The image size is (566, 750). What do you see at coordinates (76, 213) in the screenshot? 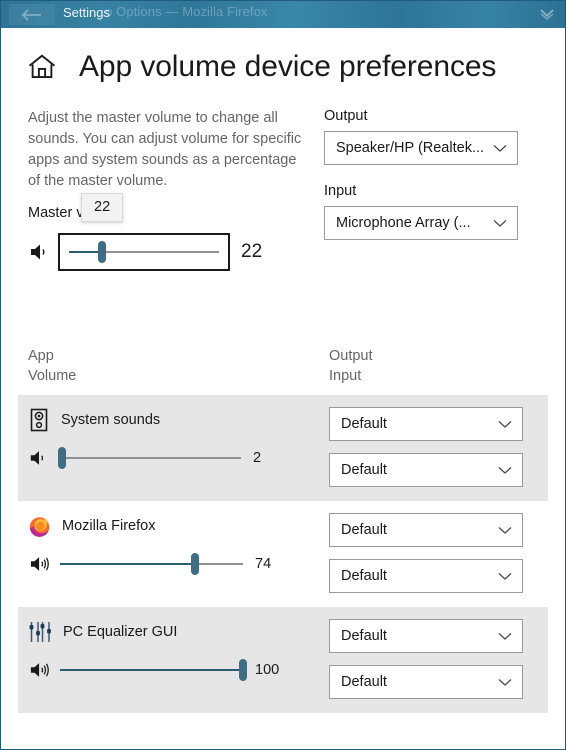
I see `master-volume-label: Master volume` at bounding box center [76, 213].